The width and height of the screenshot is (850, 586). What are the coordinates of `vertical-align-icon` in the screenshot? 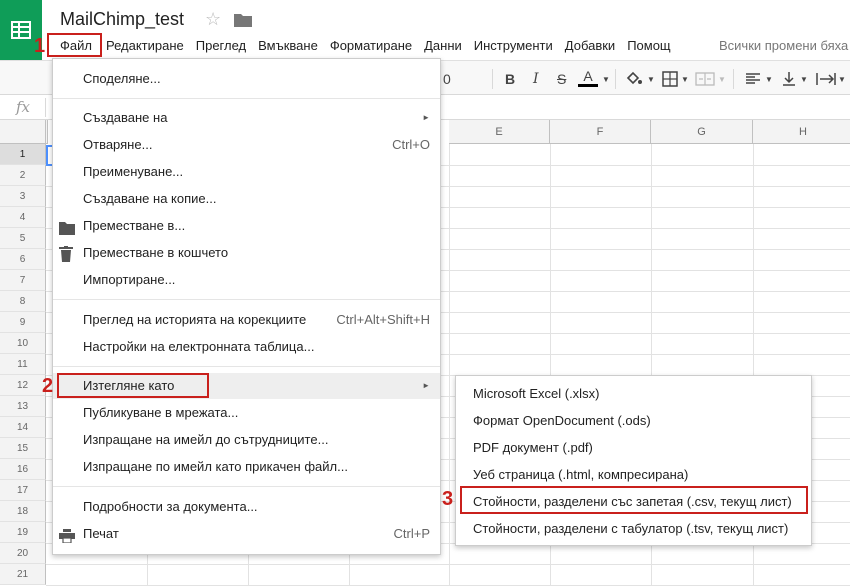 It's located at (789, 79).